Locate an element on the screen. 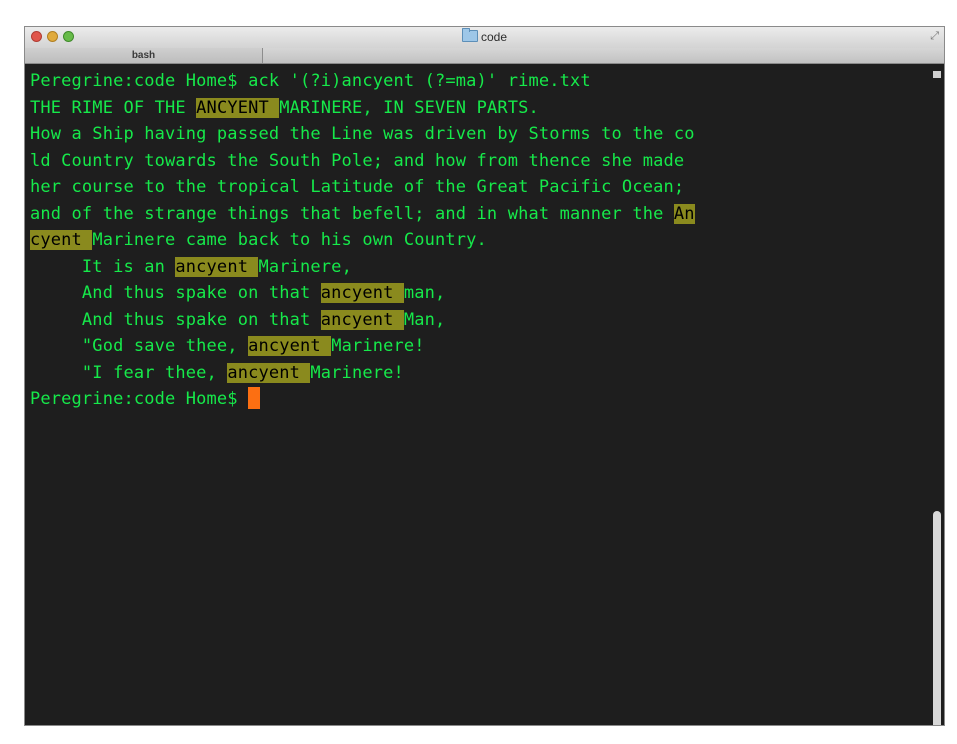 This screenshot has width=957, height=744. terminal-line: "I fear thee, ancyent Marinere! is located at coordinates (480, 373).